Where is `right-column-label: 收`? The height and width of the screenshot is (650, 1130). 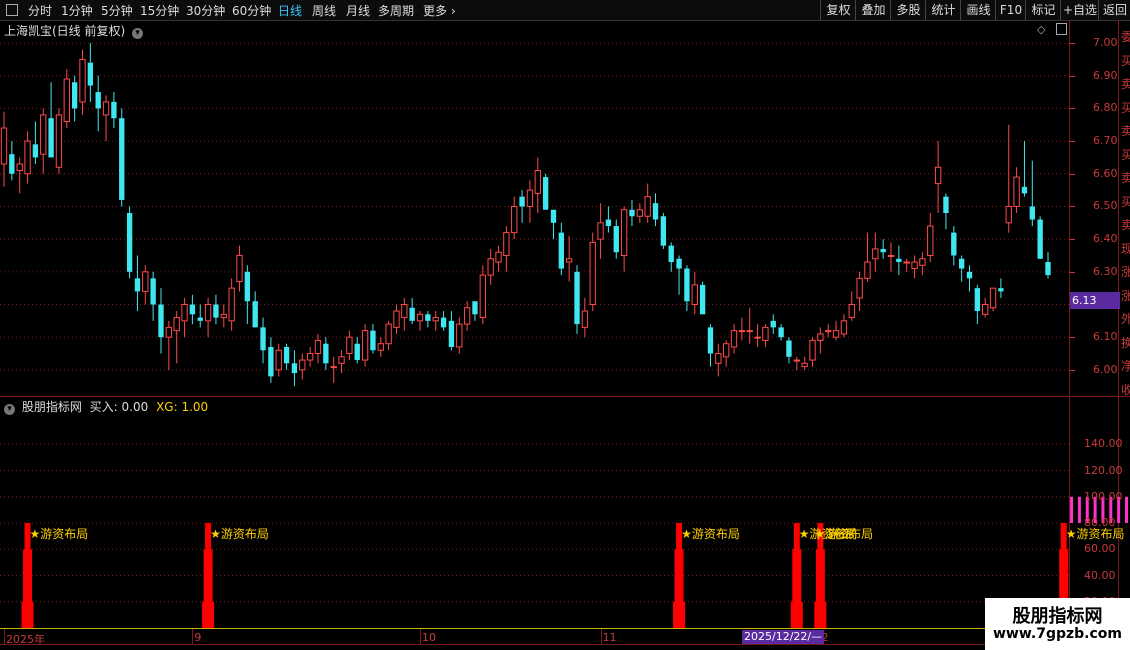 right-column-label: 收 is located at coordinates (1125, 389).